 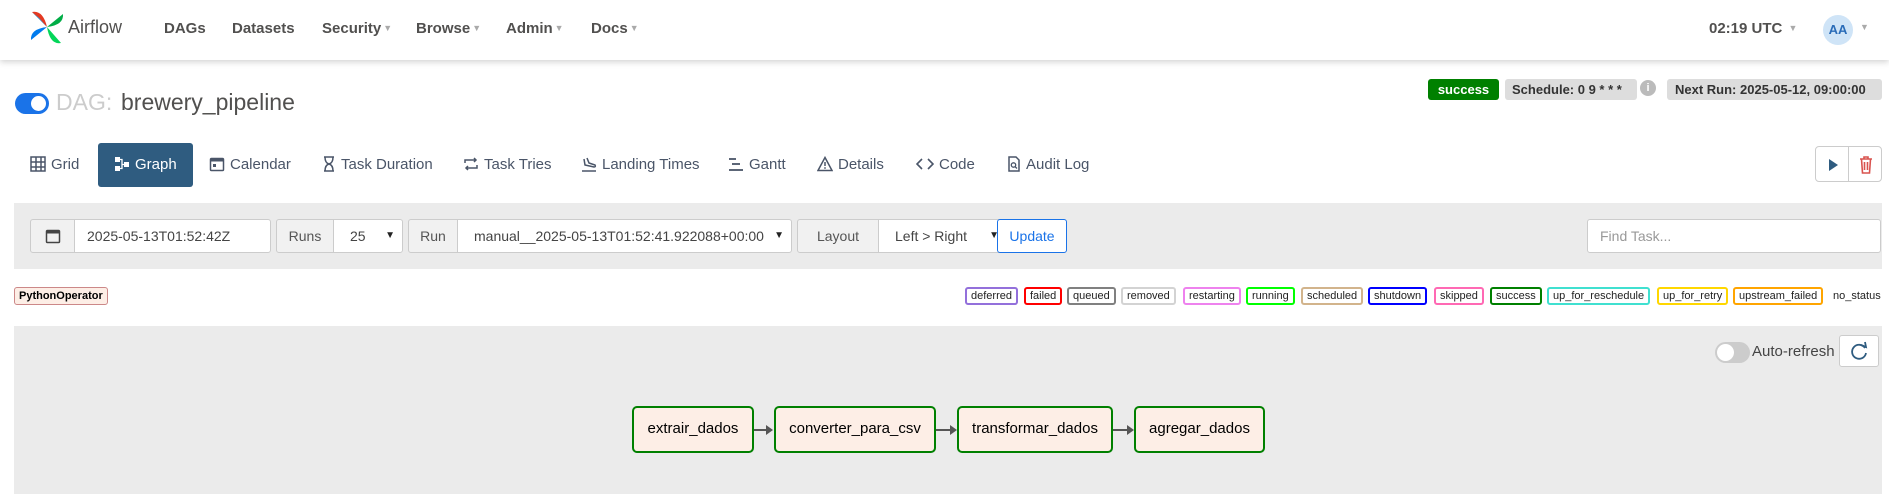 I want to click on layout-label: Layout, so click(x=838, y=236).